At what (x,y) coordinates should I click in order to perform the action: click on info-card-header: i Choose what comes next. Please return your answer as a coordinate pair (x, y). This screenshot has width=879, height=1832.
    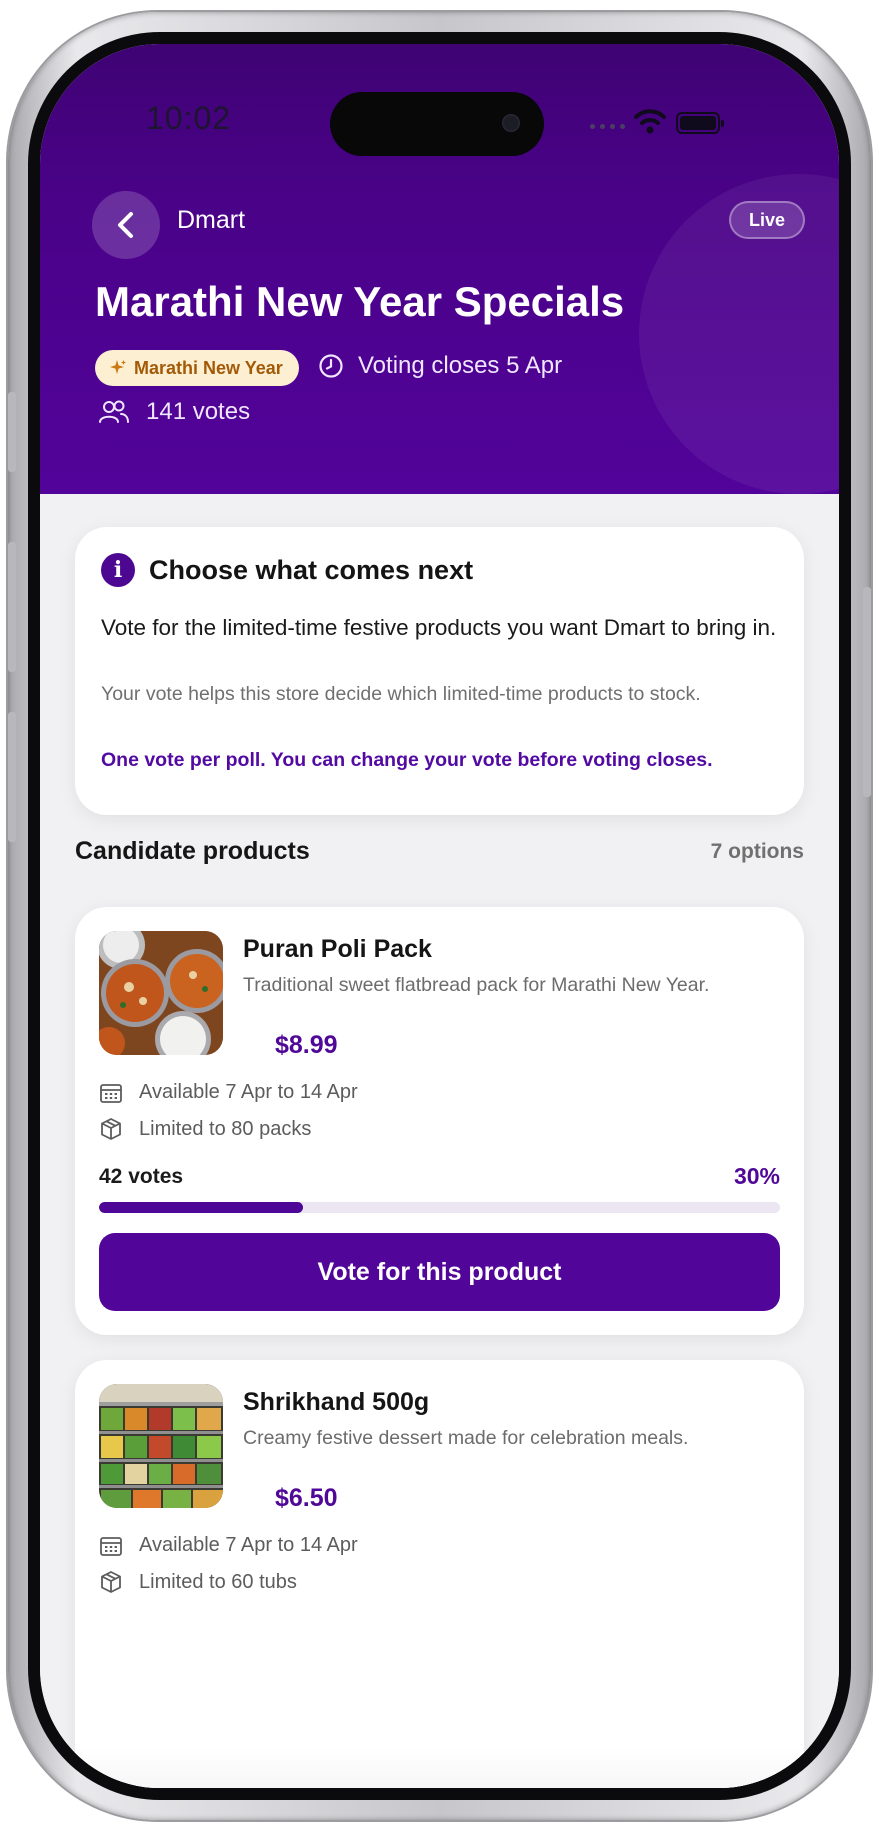
    Looking at the image, I should click on (287, 570).